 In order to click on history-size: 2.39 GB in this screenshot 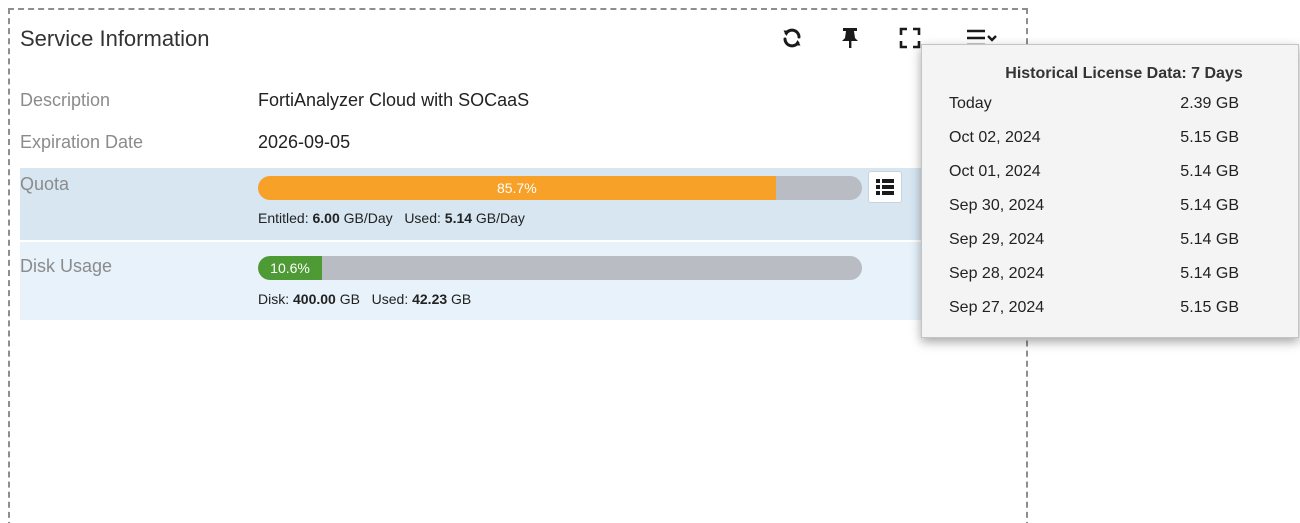, I will do `click(1209, 103)`.